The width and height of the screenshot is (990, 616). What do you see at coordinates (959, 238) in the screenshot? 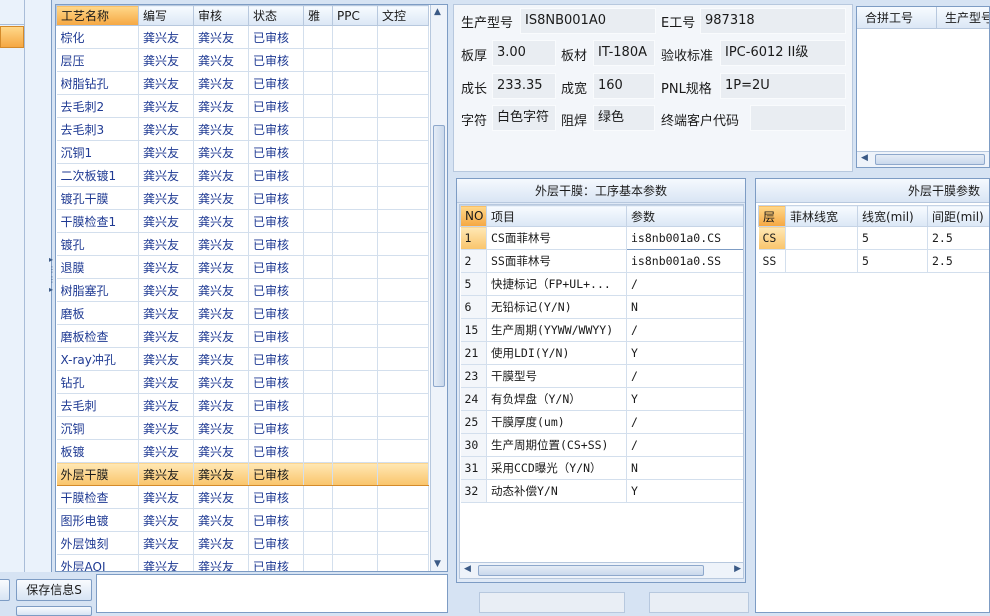
I see `spacing-cell: 2.5` at bounding box center [959, 238].